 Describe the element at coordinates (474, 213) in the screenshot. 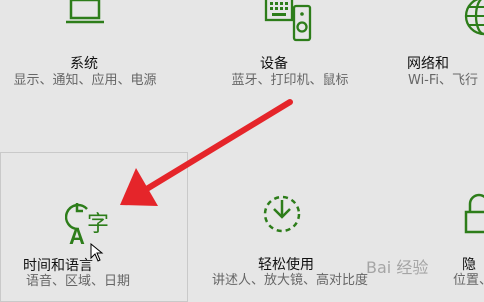

I see `lock-icon` at that location.